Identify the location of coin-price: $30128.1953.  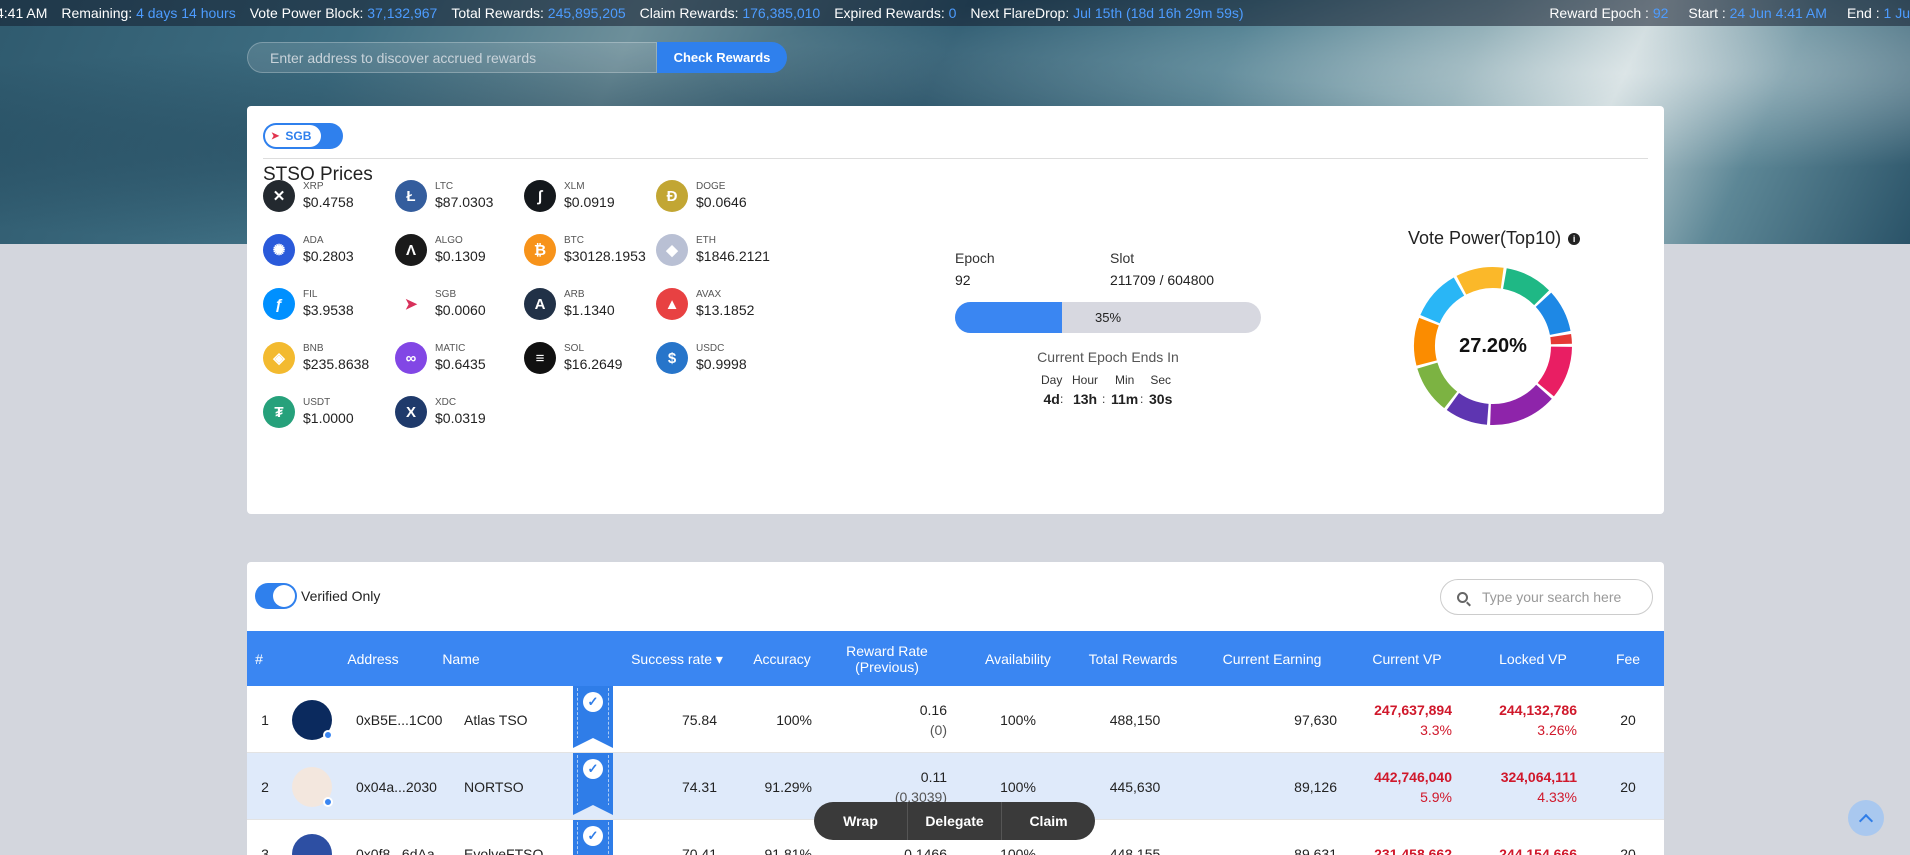
(605, 256).